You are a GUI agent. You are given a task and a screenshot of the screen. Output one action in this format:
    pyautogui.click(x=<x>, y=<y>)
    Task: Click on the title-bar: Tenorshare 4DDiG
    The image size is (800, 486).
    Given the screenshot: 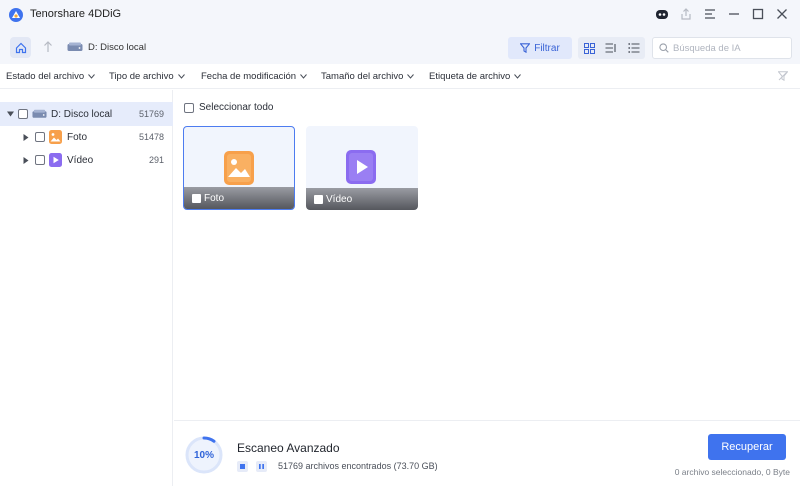 What is the action you would take?
    pyautogui.click(x=400, y=15)
    